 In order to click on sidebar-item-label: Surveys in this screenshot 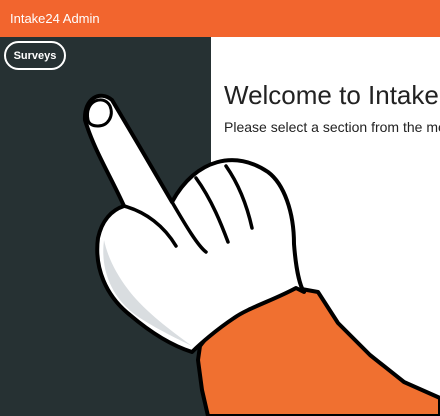, I will do `click(35, 55)`.